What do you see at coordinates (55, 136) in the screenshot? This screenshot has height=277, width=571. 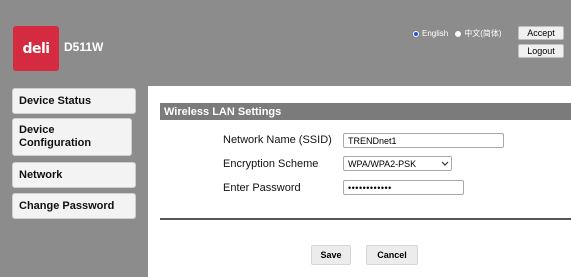 I see `sidebar-item-label: Device Configuration` at bounding box center [55, 136].